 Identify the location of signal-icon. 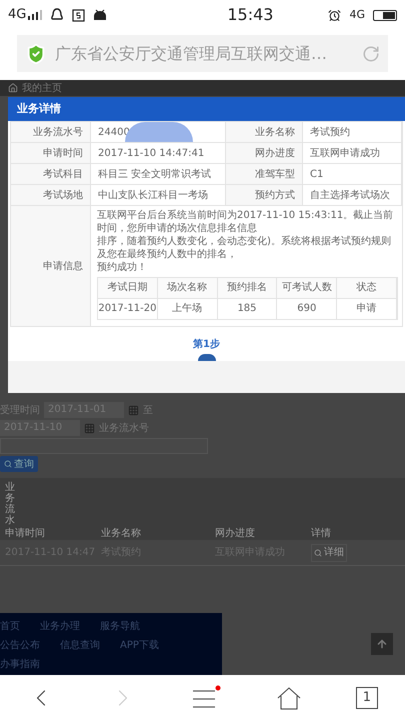
(35, 15).